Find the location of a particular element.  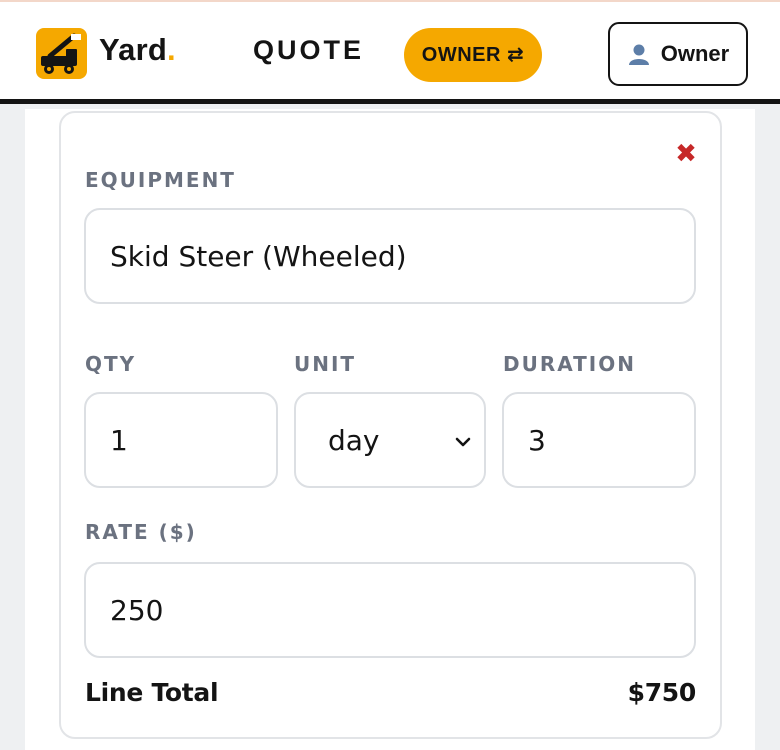

equipment-input: Skid Steer (Wheeled) is located at coordinates (390, 256).